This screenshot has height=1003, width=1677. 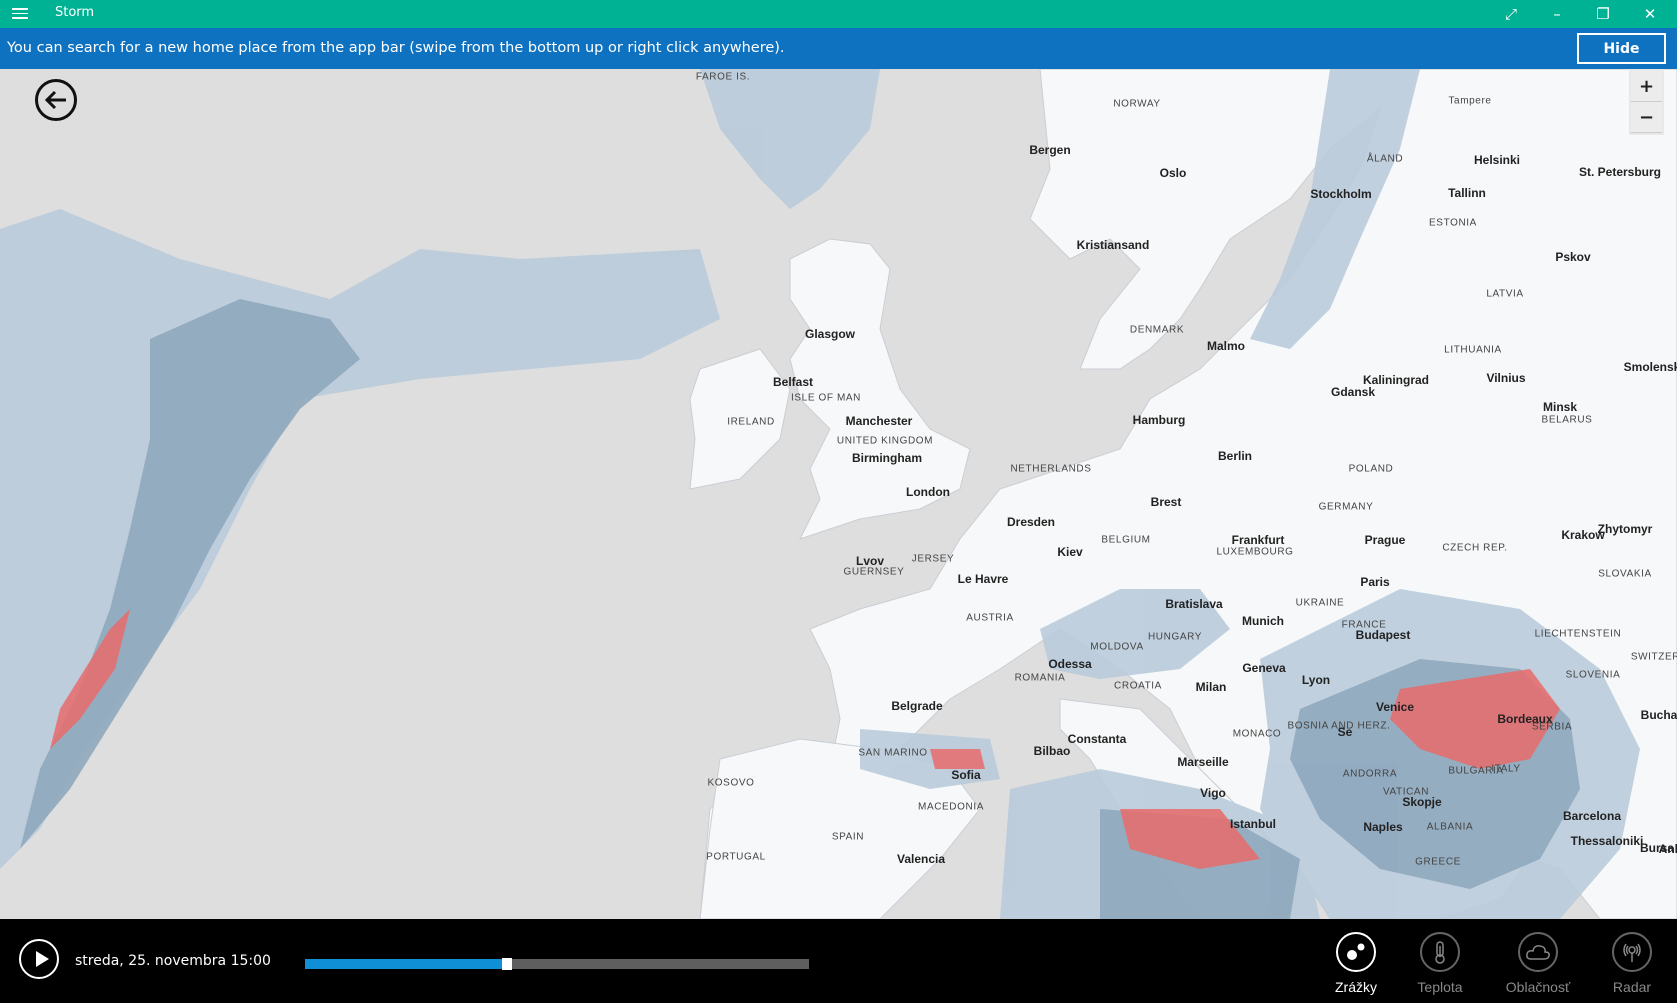 I want to click on region-label: IRELAND, so click(x=751, y=422).